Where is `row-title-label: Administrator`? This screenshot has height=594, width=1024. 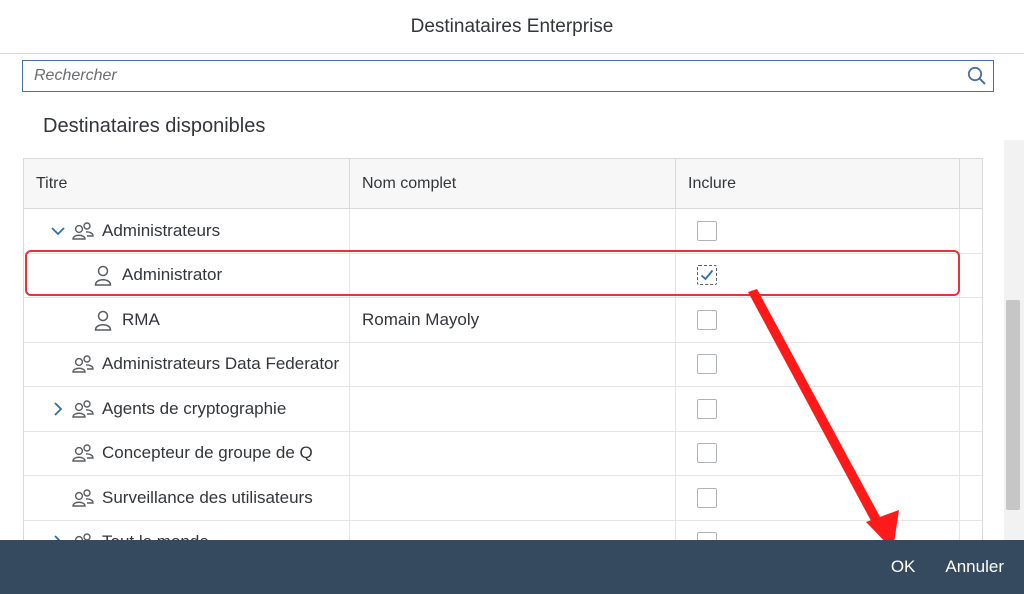
row-title-label: Administrator is located at coordinates (172, 275).